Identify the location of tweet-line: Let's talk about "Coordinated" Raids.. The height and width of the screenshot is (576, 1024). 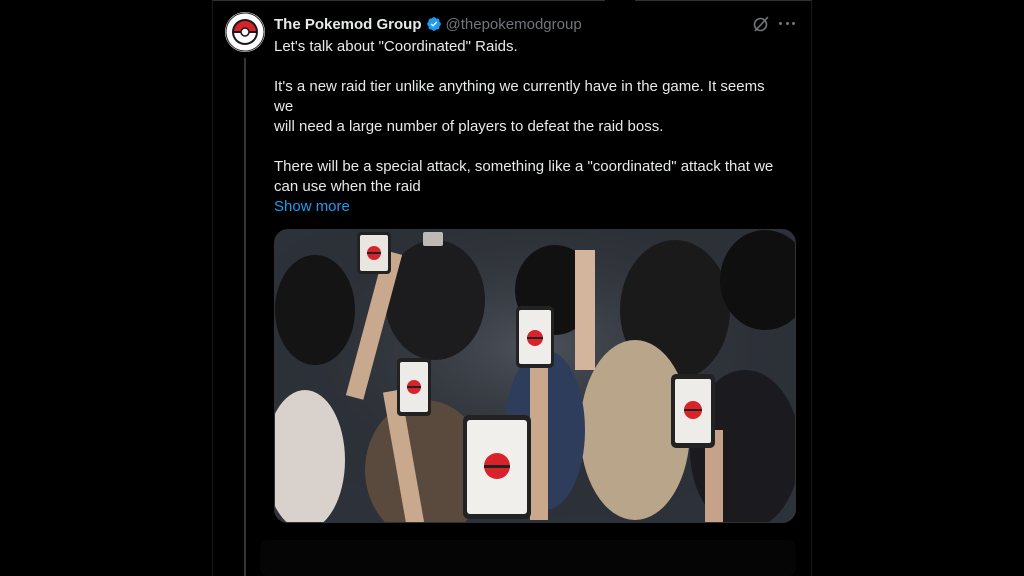
(396, 46).